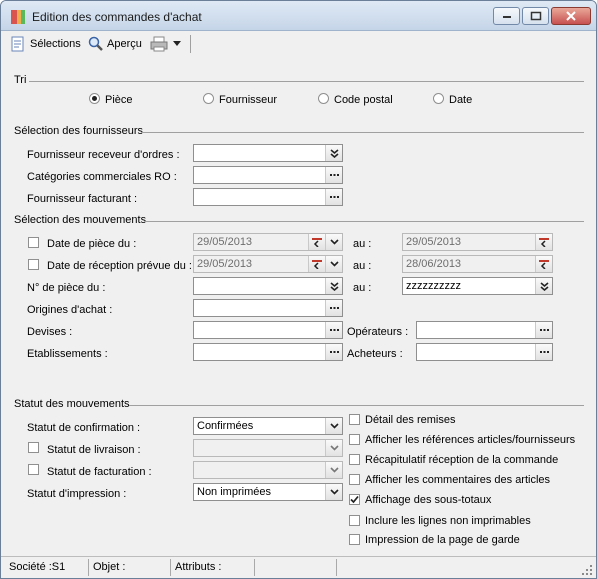  I want to click on date-piece-checkbox, so click(33, 242).